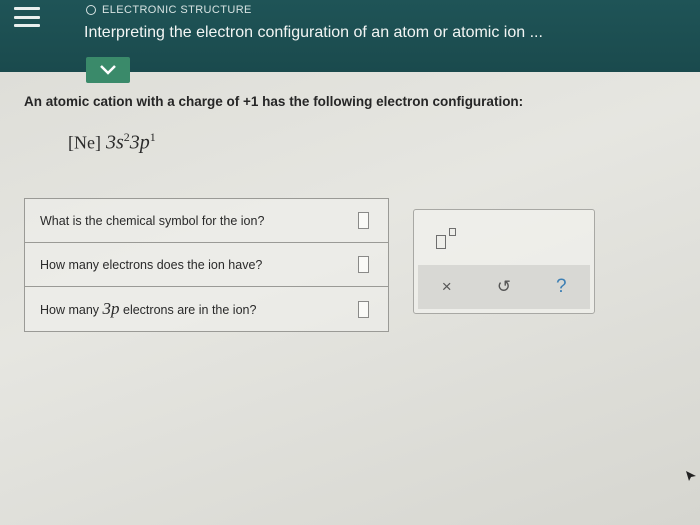  What do you see at coordinates (449, 239) in the screenshot?
I see `superscript-template-icon` at bounding box center [449, 239].